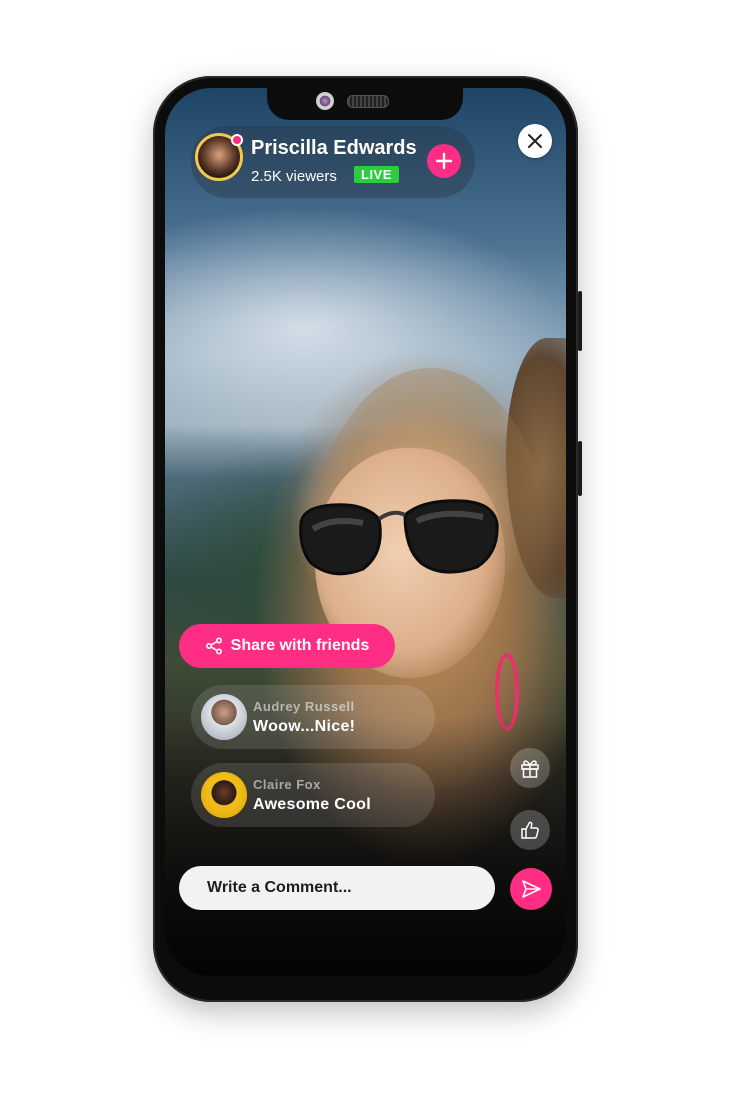  What do you see at coordinates (287, 784) in the screenshot?
I see `commenter-name: Claire Fox` at bounding box center [287, 784].